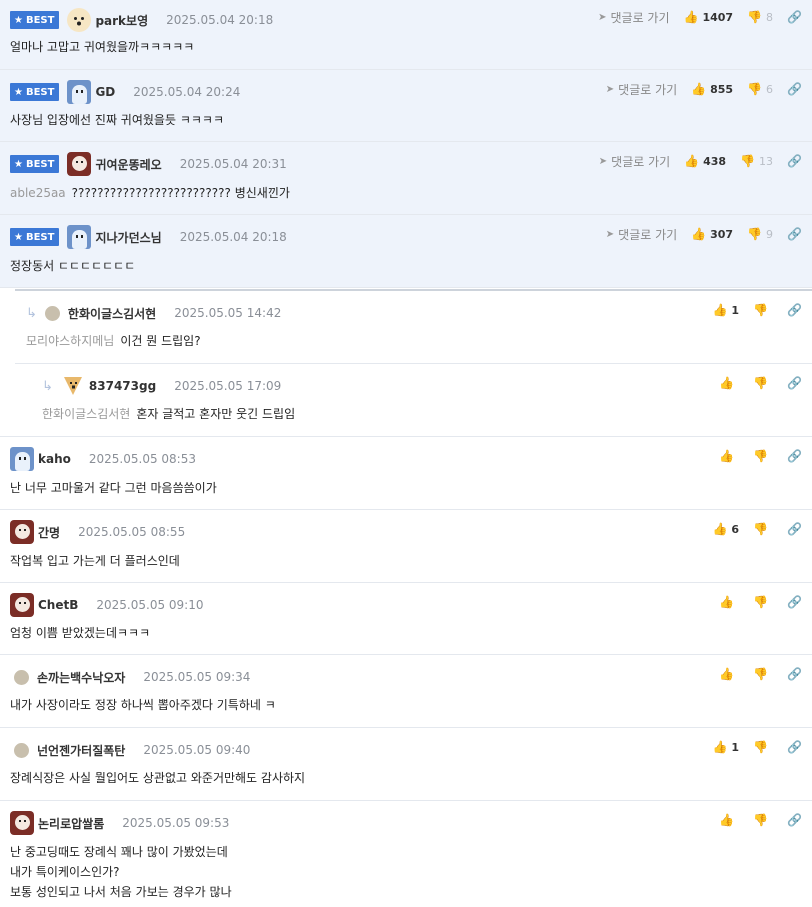  I want to click on comment-nickname: GD, so click(105, 92).